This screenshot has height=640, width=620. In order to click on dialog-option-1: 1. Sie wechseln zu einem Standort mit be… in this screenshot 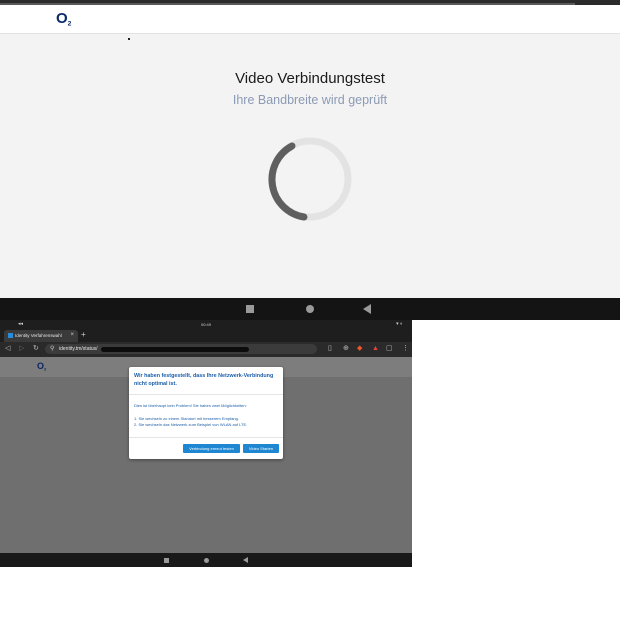, I will do `click(186, 418)`.